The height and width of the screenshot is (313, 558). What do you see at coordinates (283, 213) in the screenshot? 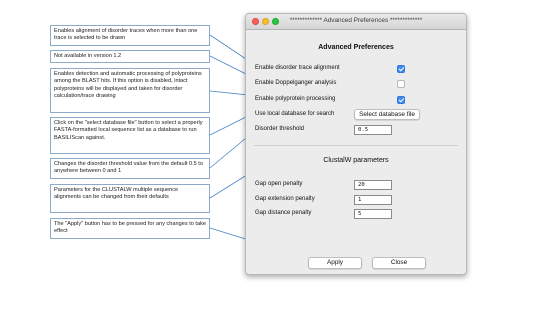
I see `gap-distance-penalty-label: Gap distance penalty` at bounding box center [283, 213].